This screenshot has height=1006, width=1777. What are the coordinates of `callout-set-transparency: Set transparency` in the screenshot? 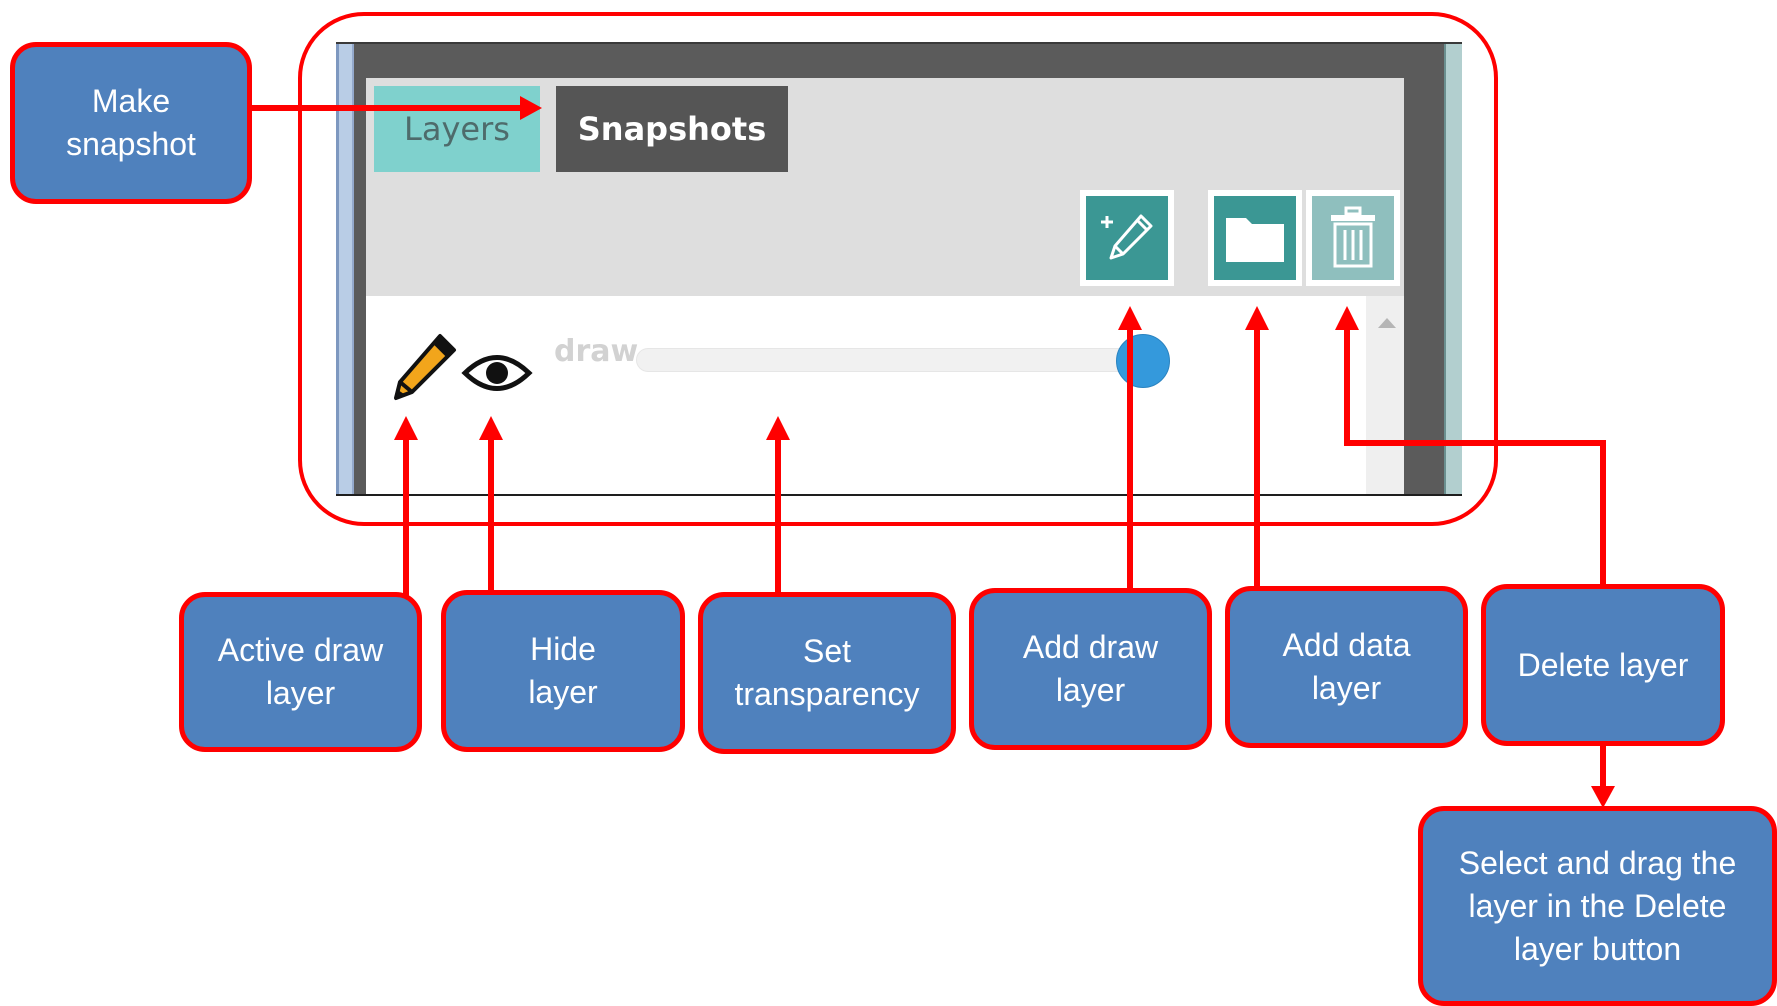 It's located at (827, 673).